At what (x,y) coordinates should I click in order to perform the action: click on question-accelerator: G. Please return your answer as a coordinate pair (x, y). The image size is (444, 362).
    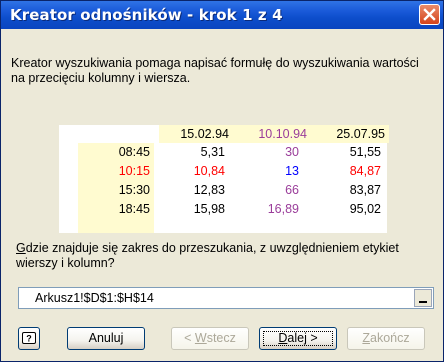
    Looking at the image, I should click on (21, 248).